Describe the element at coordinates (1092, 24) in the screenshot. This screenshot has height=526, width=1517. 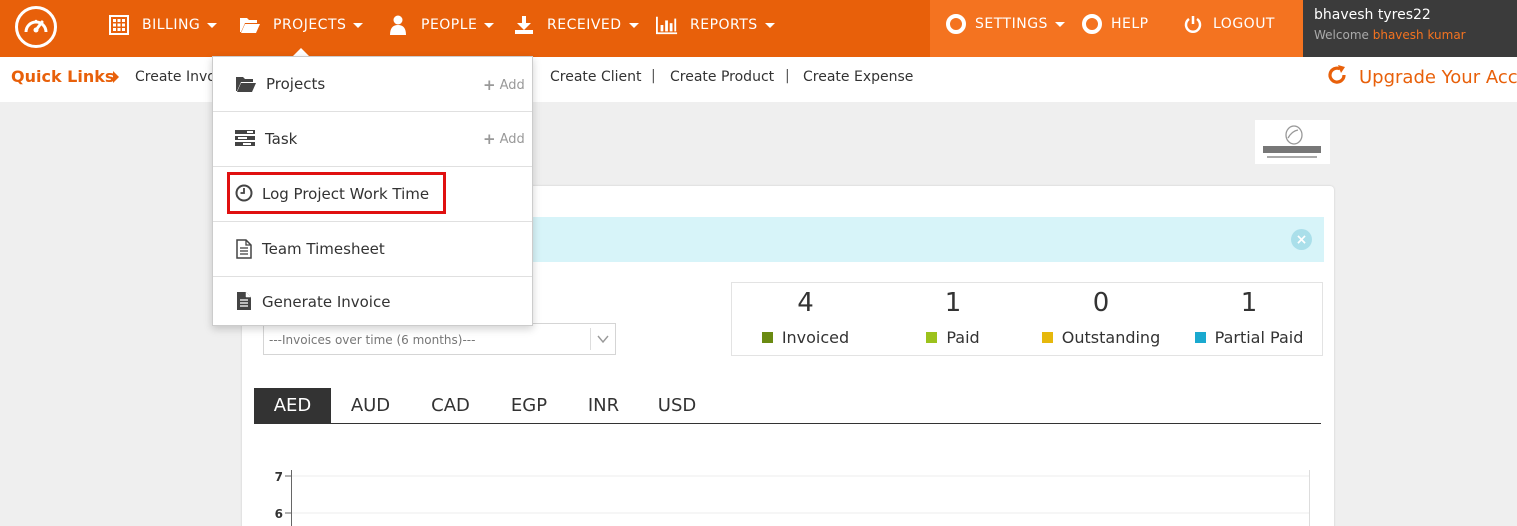
I see `help-lifebuoy-icon` at that location.